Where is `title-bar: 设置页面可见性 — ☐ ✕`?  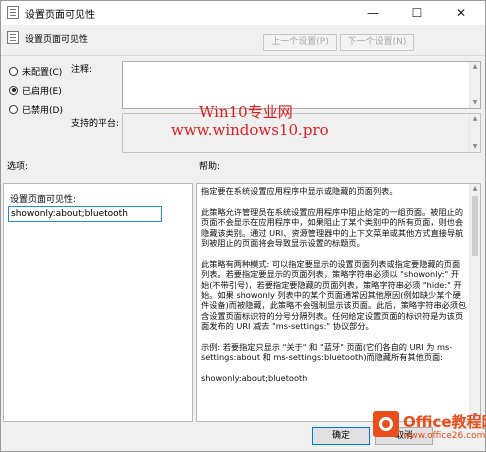 title-bar: 设置页面可见性 — ☐ ✕ is located at coordinates (243, 13).